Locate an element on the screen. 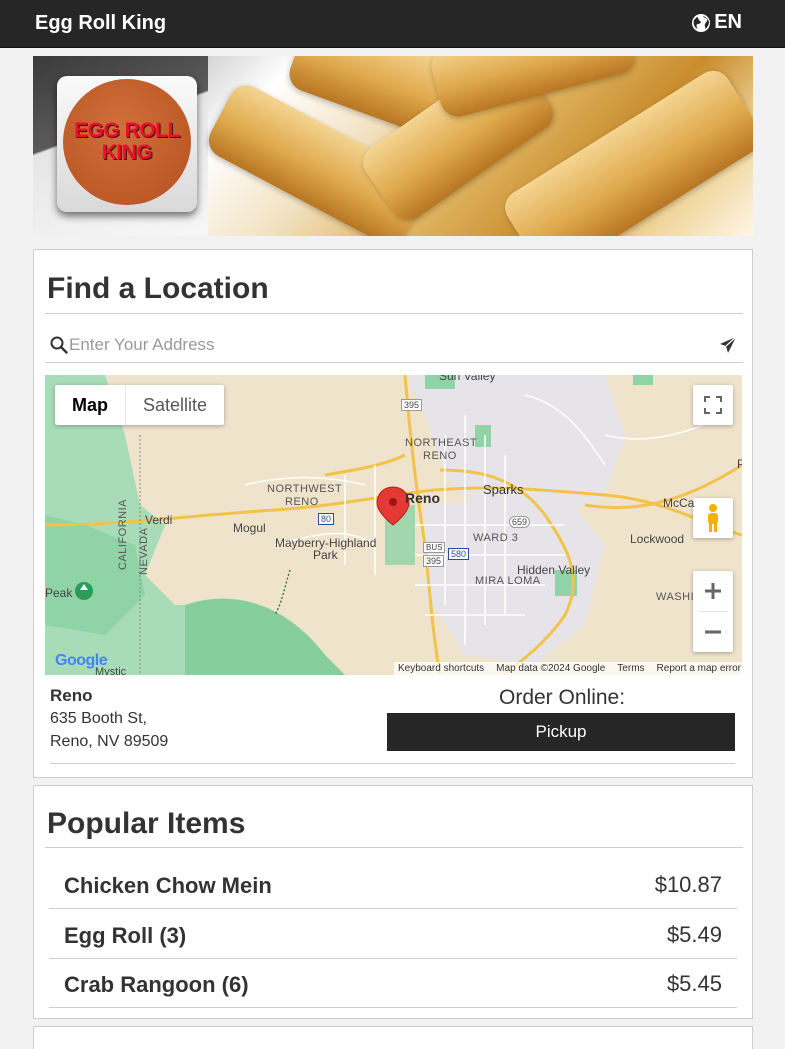 Image resolution: width=785 pixels, height=1049 pixels. map-label: MIRA LOMA is located at coordinates (508, 581).